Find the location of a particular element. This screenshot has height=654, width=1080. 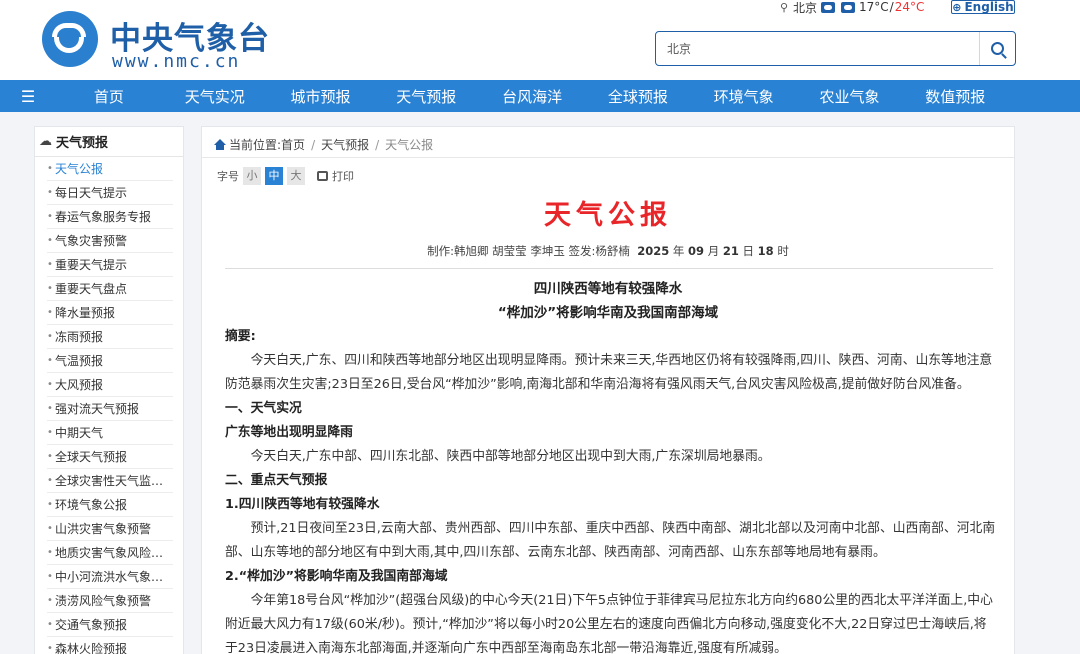

section-observations-subtitle: 广东等地出现明显降雨 is located at coordinates (289, 432).